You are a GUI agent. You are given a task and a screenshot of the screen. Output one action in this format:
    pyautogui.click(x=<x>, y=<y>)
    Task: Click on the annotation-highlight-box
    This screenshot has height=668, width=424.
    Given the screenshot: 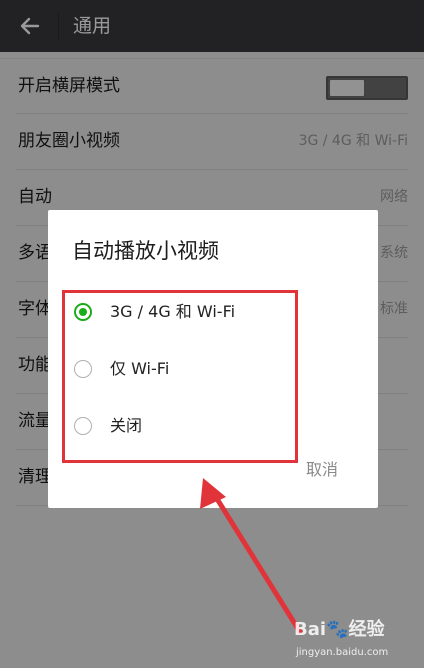 What is the action you would take?
    pyautogui.click(x=180, y=376)
    